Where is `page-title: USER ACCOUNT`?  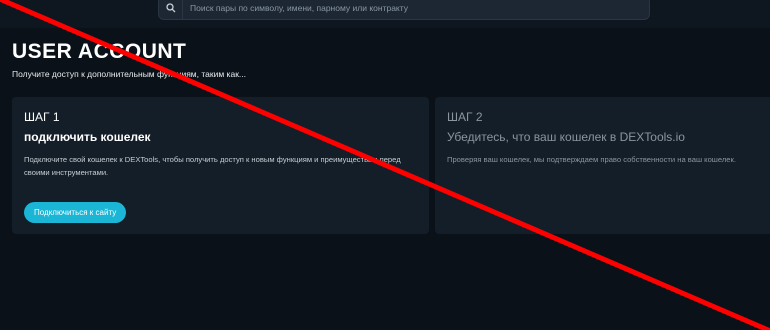 page-title: USER ACCOUNT is located at coordinates (99, 51).